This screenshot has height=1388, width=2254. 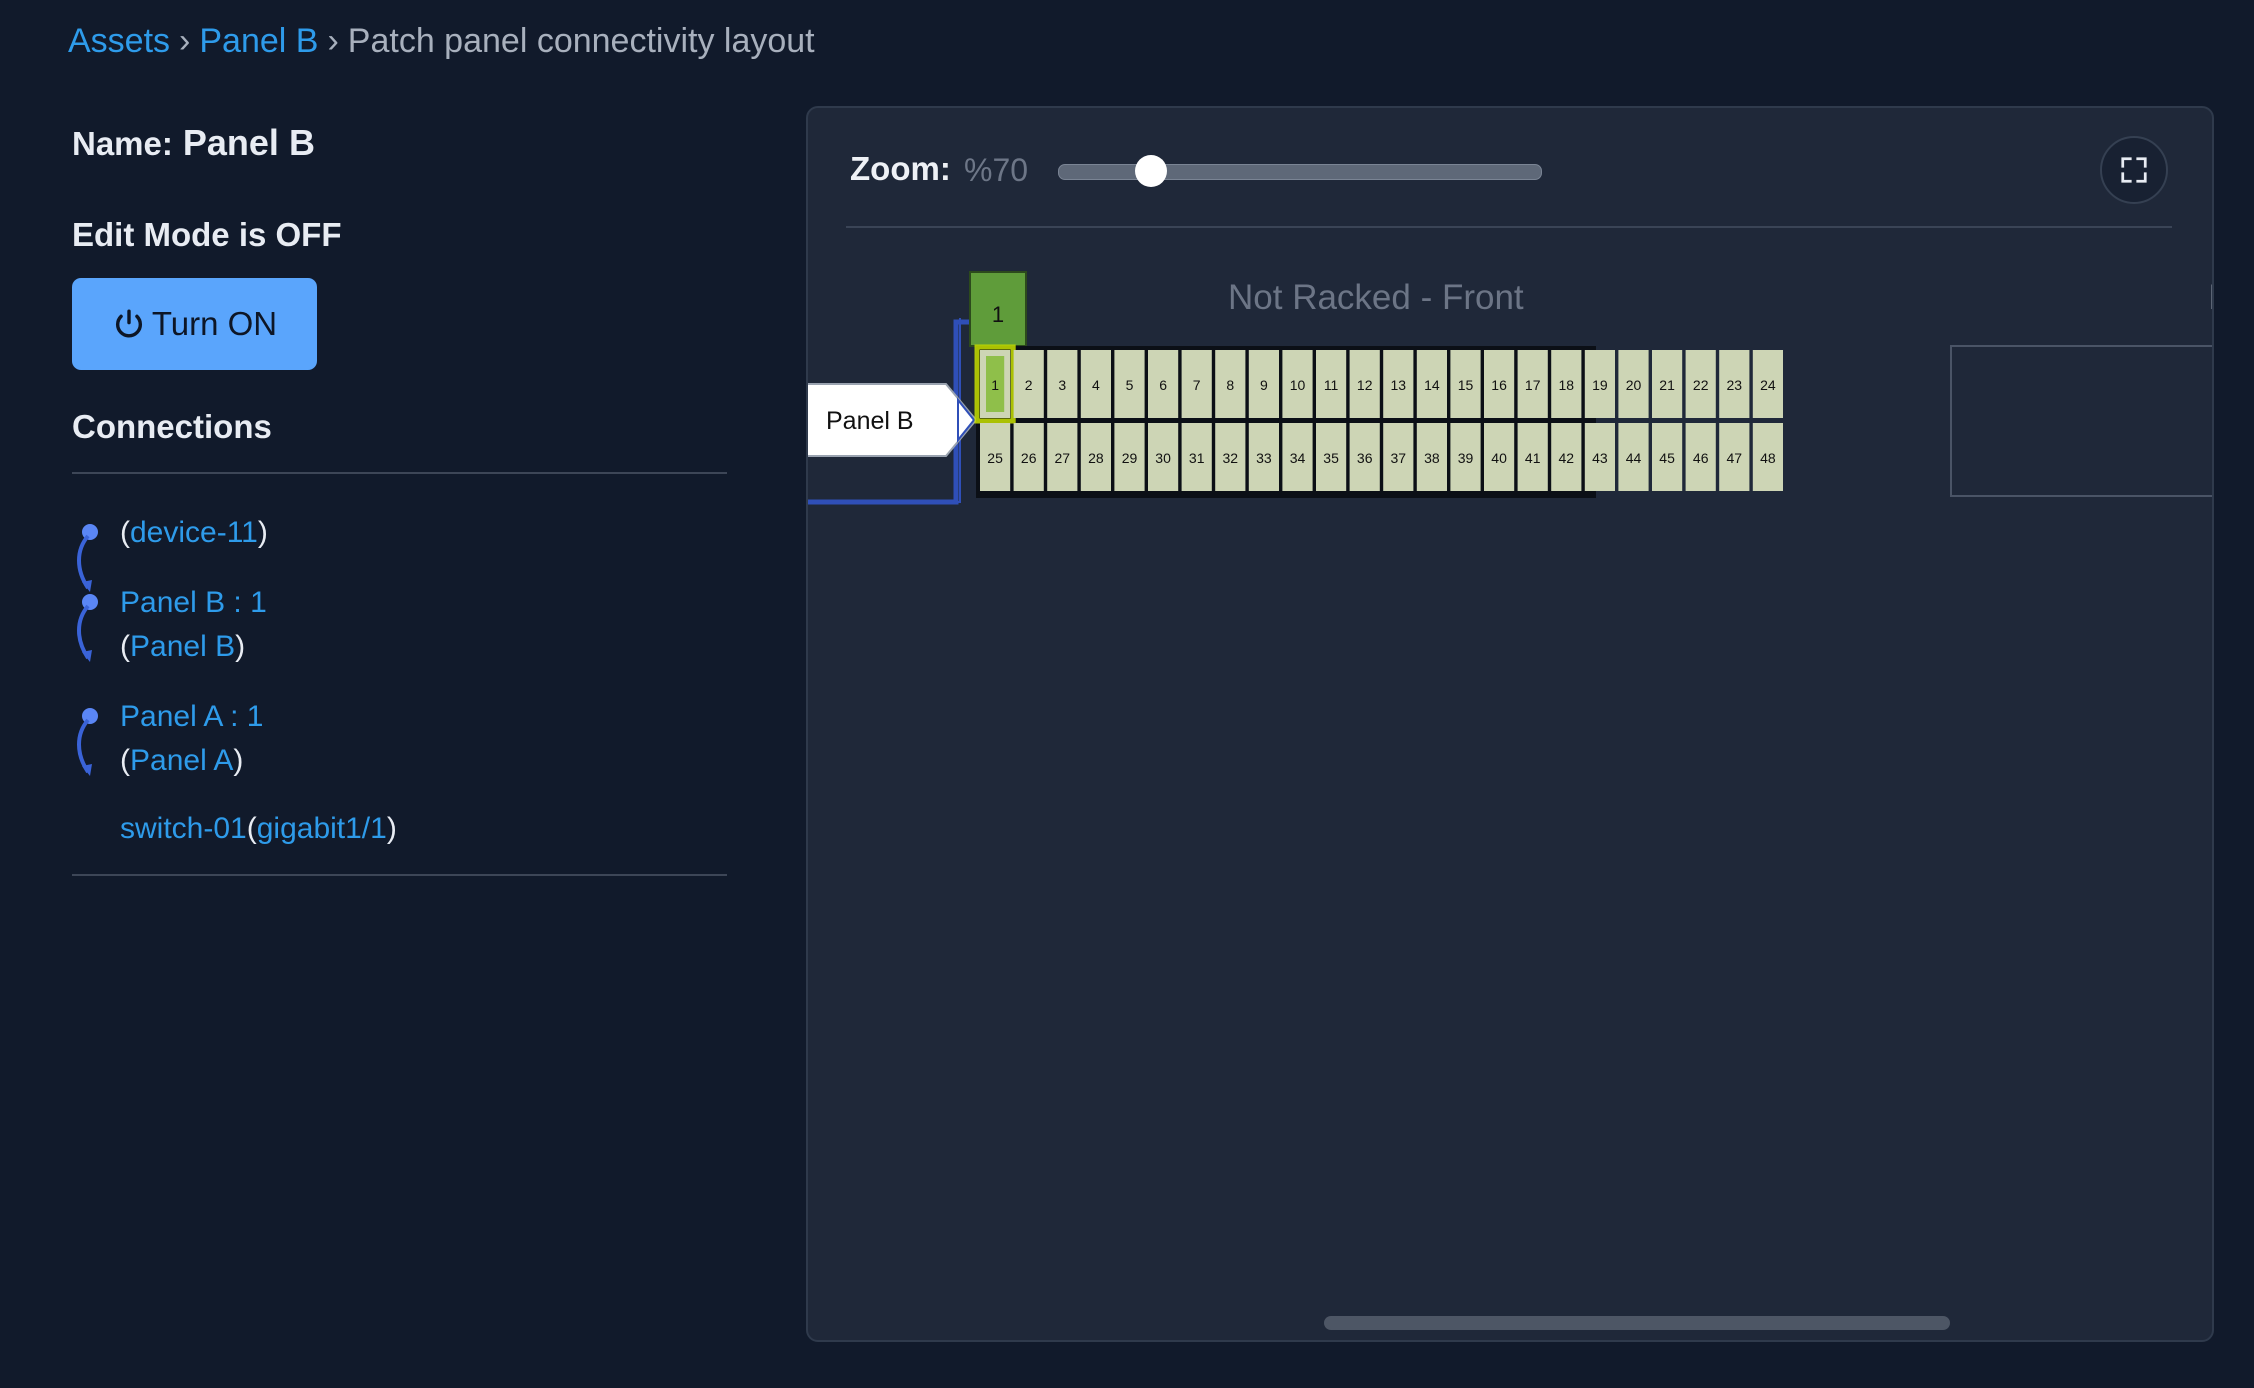 I want to click on connections-divider-top, so click(x=399, y=473).